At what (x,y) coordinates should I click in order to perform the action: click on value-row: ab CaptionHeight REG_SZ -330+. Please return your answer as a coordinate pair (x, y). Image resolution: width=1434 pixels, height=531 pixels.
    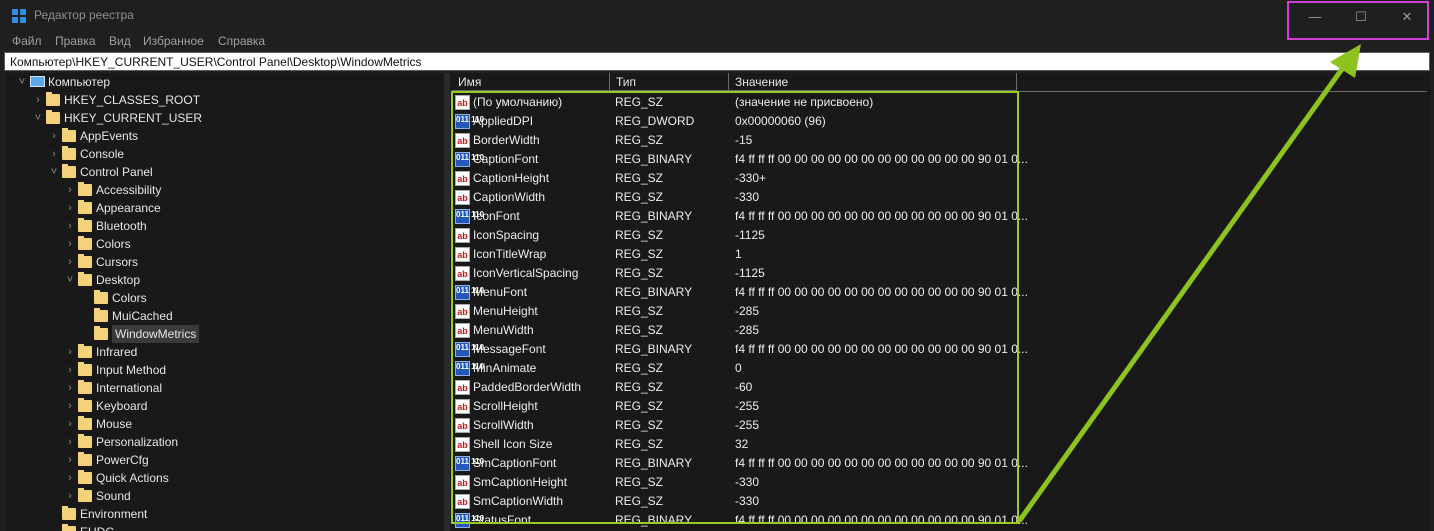
    Looking at the image, I should click on (940, 178).